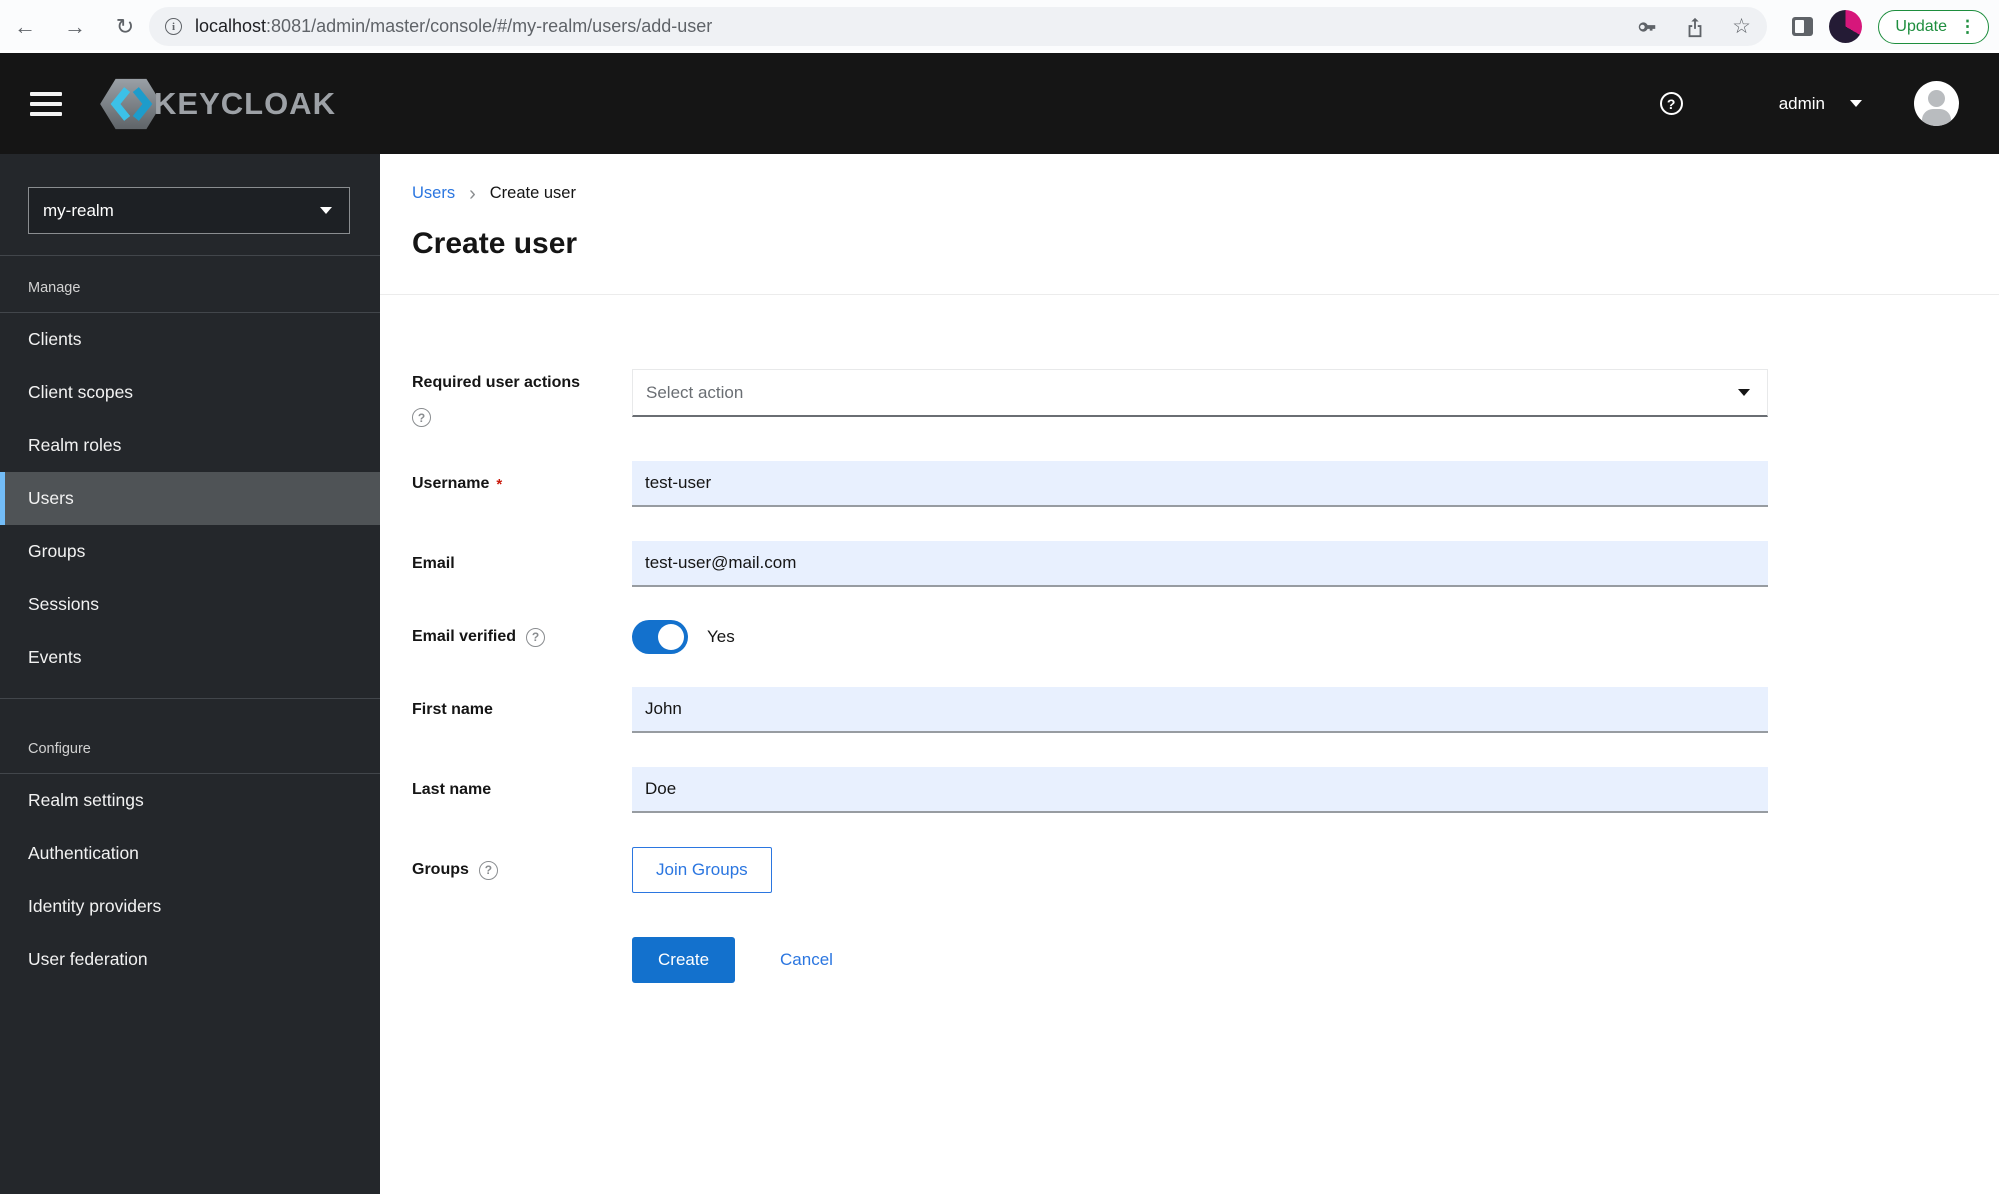  What do you see at coordinates (1200, 710) in the screenshot?
I see `first-name-field` at bounding box center [1200, 710].